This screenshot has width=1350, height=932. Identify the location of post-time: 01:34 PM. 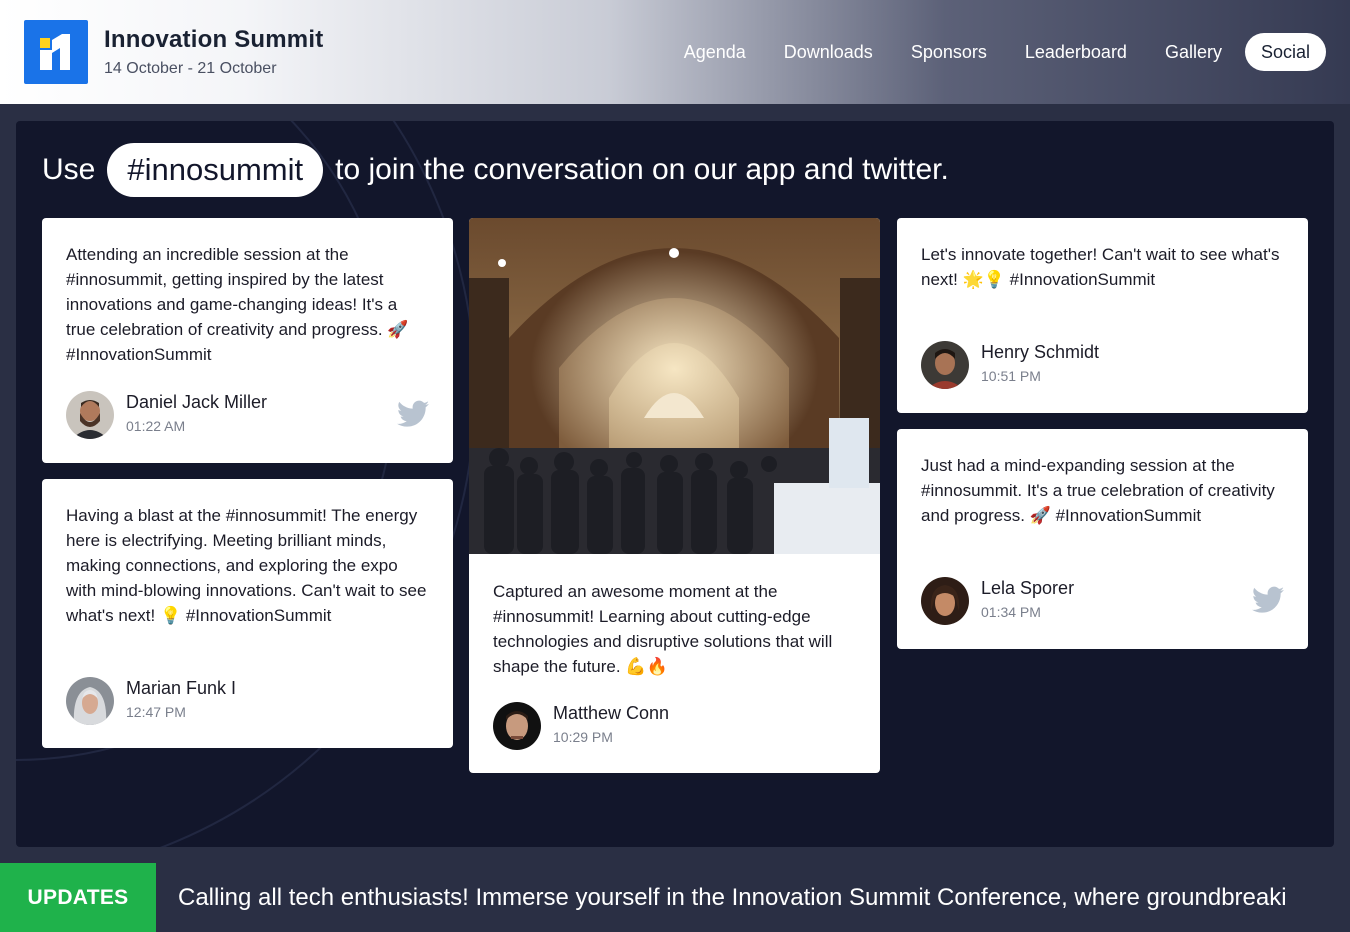
(1011, 612).